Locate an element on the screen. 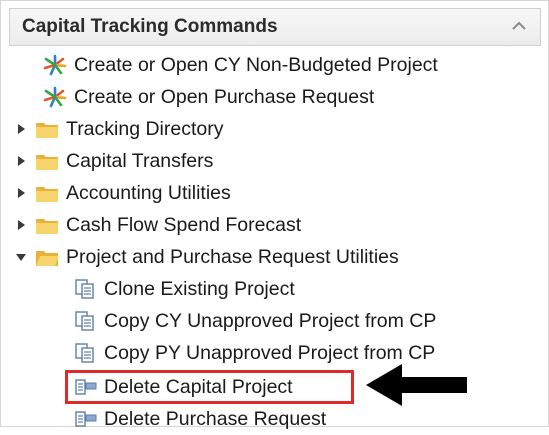  tree-item-copy-cy-unapproved: Copy CY Unapproved Project from CP is located at coordinates (255, 321).